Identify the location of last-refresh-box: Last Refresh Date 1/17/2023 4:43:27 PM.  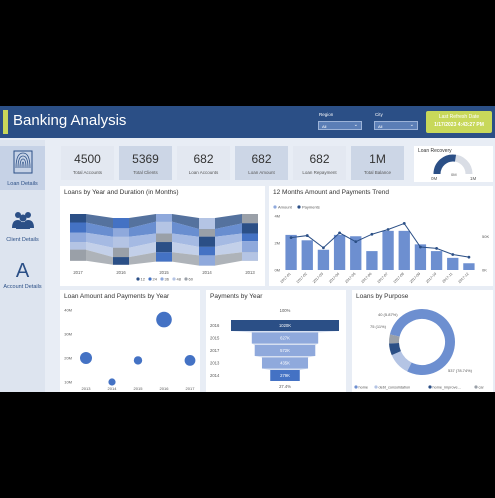
(459, 122).